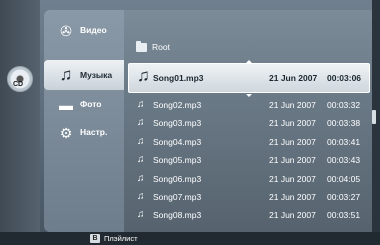 The width and height of the screenshot is (380, 245). What do you see at coordinates (177, 160) in the screenshot?
I see `file-name: Song05.mp3` at bounding box center [177, 160].